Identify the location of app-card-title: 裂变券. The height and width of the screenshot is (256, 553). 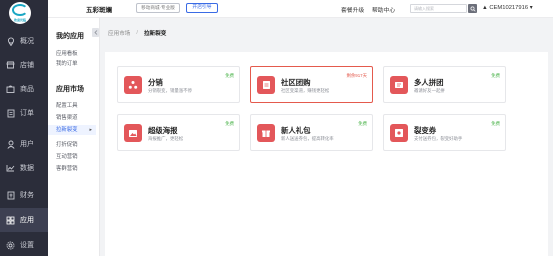
(425, 130).